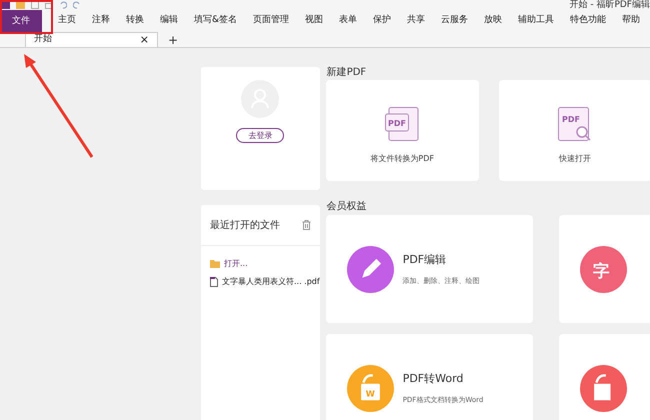  Describe the element at coordinates (347, 207) in the screenshot. I see `section-title: 会员权益` at that location.